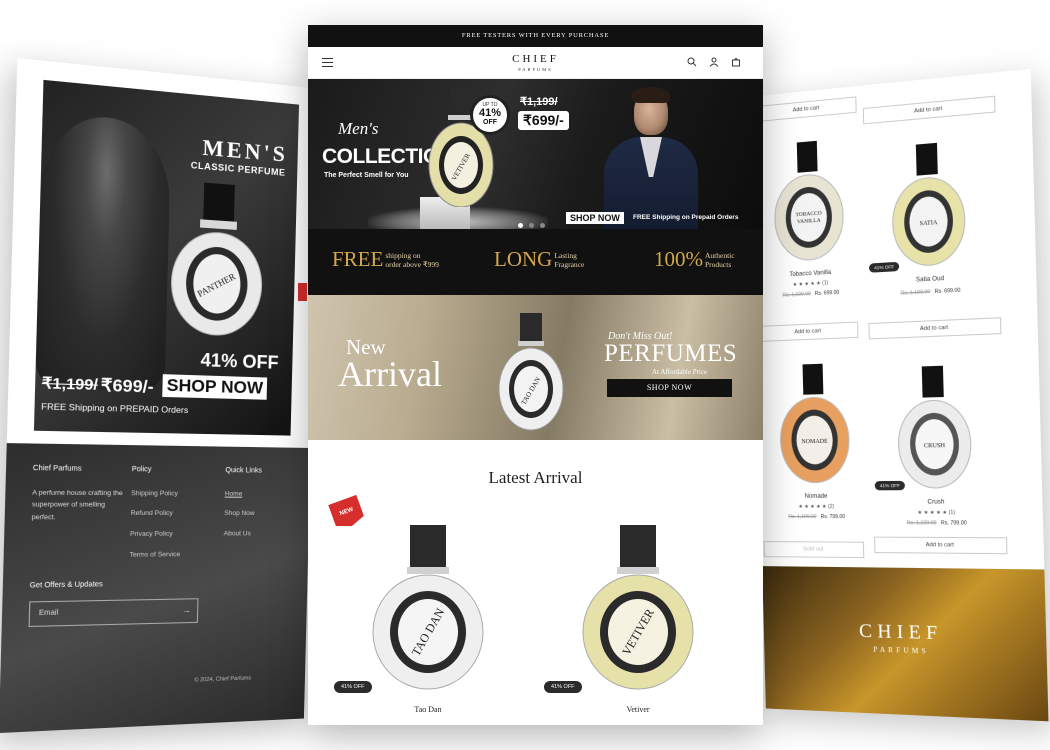 The height and width of the screenshot is (750, 1050). I want to click on announcement-bar: FREE TESTERS WITH EVERY PURCHASE, so click(535, 36).